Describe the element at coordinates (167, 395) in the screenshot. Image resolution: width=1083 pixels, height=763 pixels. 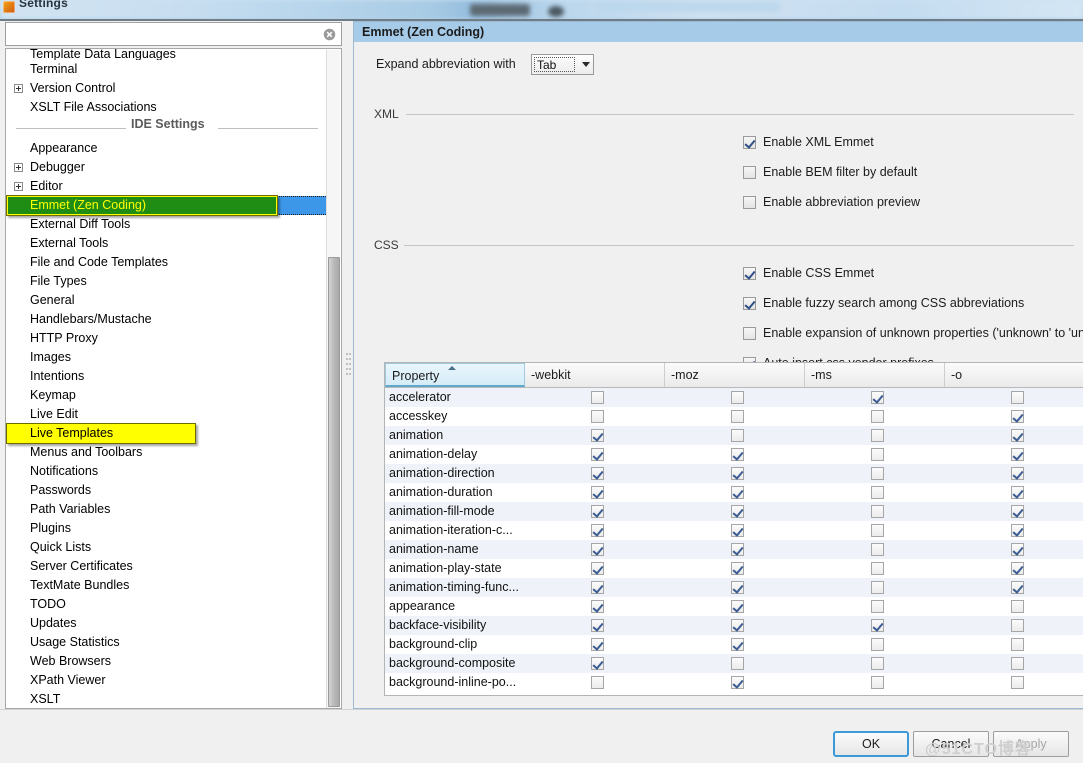
I see `sidebar-item-keymap: Keymap` at that location.